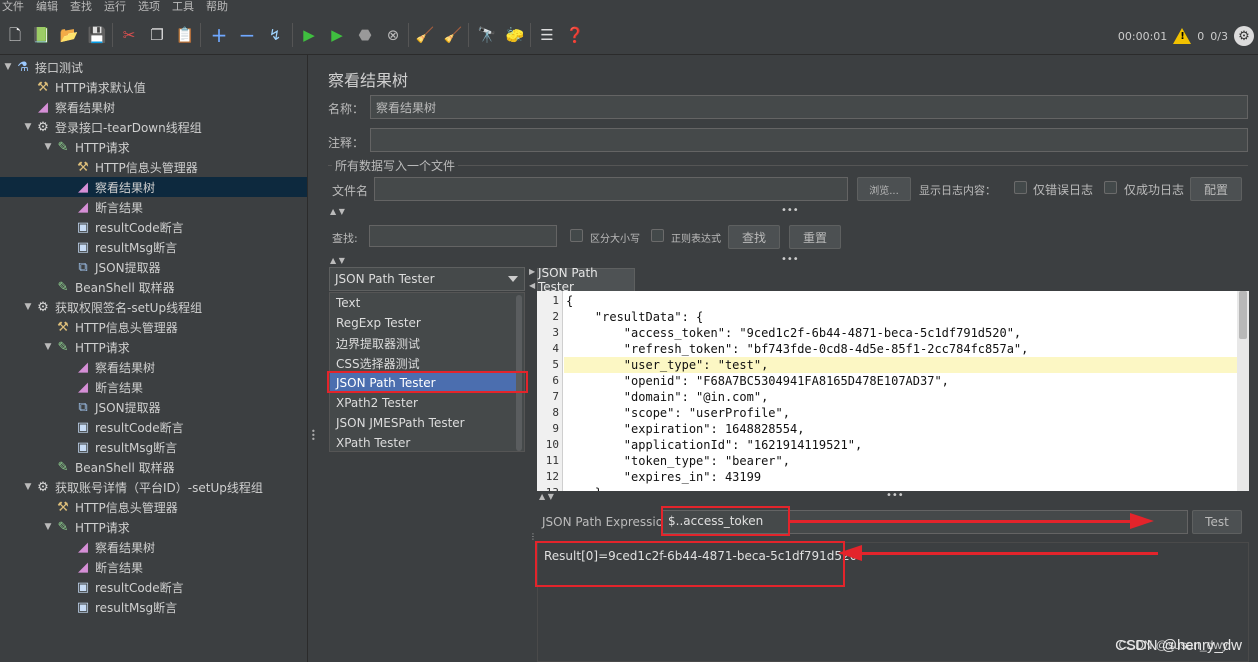 The width and height of the screenshot is (1258, 662). What do you see at coordinates (423, 383) in the screenshot?
I see `renderer-option: JSON Path Tester` at bounding box center [423, 383].